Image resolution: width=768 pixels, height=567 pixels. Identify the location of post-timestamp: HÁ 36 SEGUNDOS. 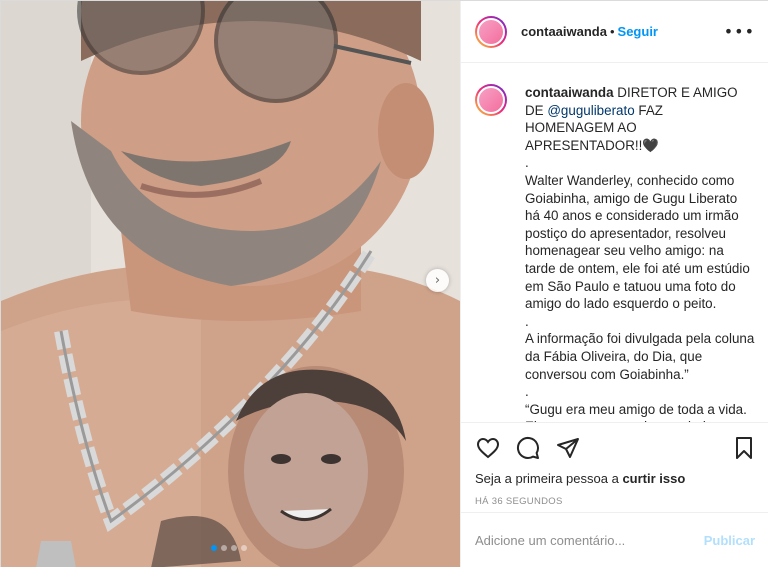
(616, 501).